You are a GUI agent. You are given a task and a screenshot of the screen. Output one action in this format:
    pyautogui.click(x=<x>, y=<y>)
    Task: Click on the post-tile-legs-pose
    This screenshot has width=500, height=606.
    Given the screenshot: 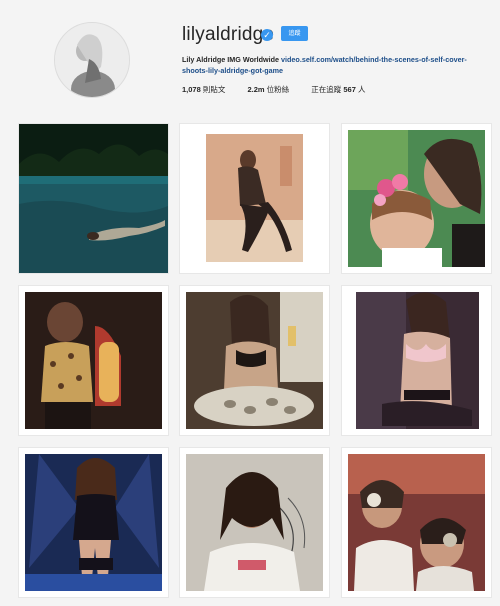 What is the action you would take?
    pyautogui.click(x=254, y=198)
    